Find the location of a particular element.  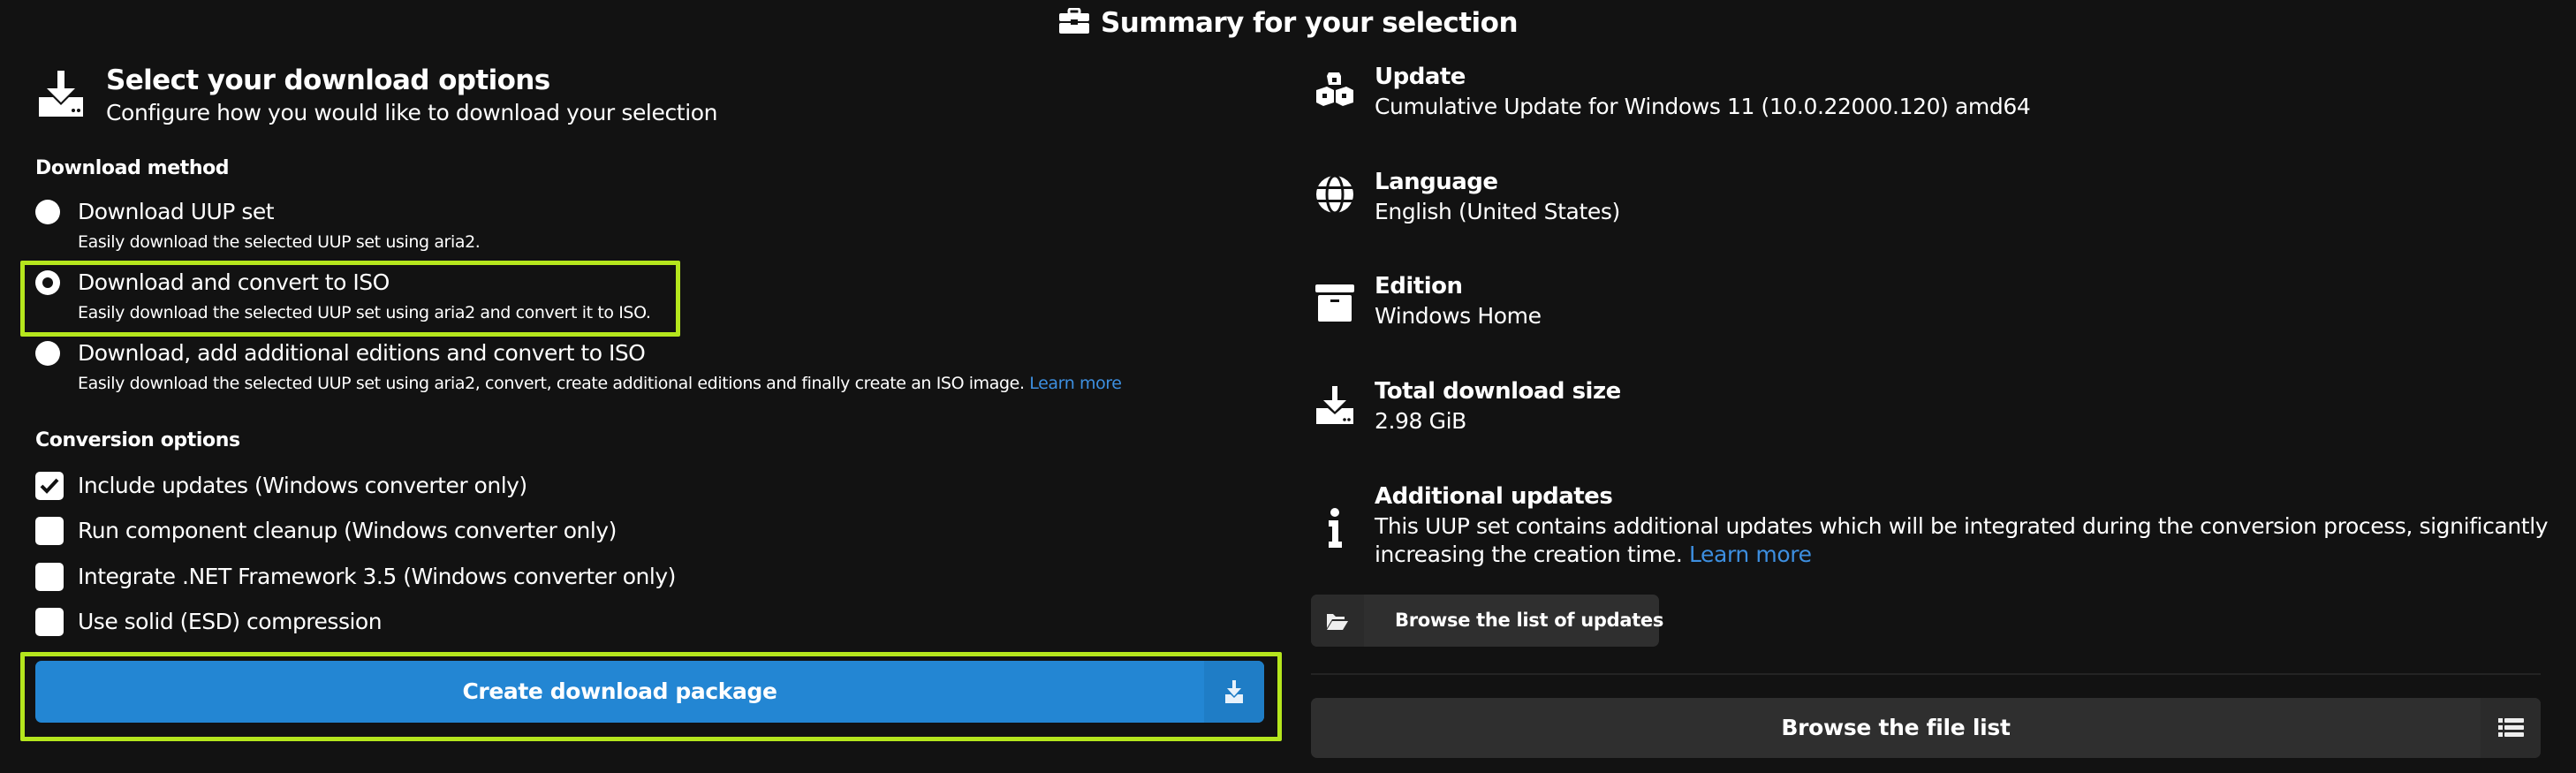

detail-value: 2.98 GiB is located at coordinates (1421, 421).